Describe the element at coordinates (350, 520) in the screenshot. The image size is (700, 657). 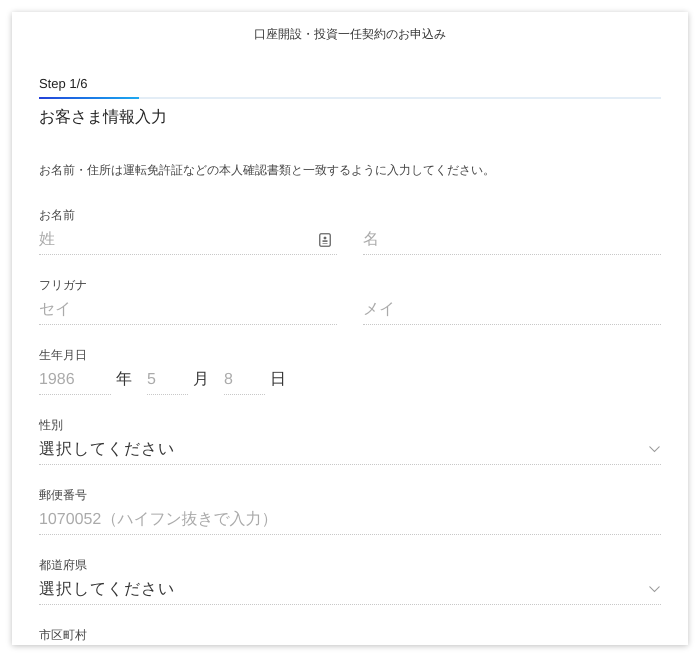
I see `input-field: 1070052（ハイフン抜きで入力）` at that location.